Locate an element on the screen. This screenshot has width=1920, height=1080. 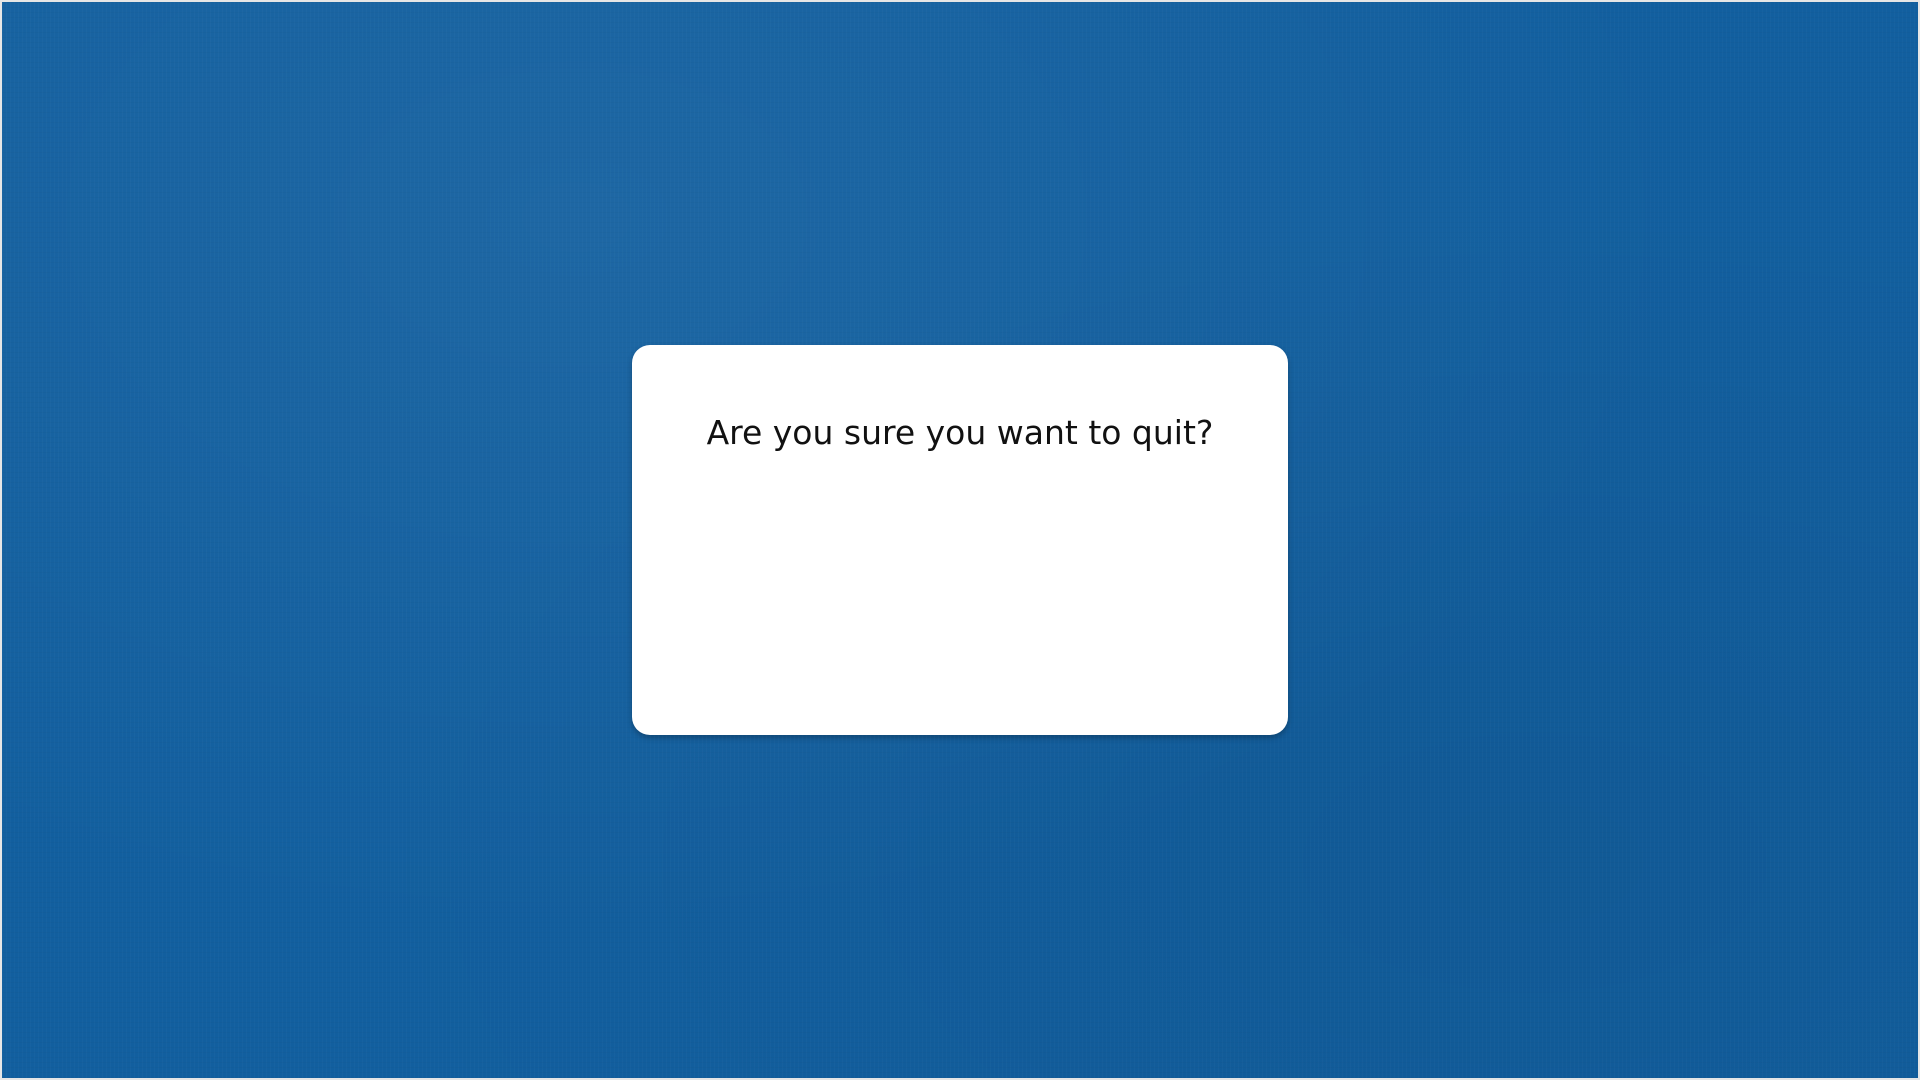
dialog-message: Are you sure you want to quit? is located at coordinates (960, 432).